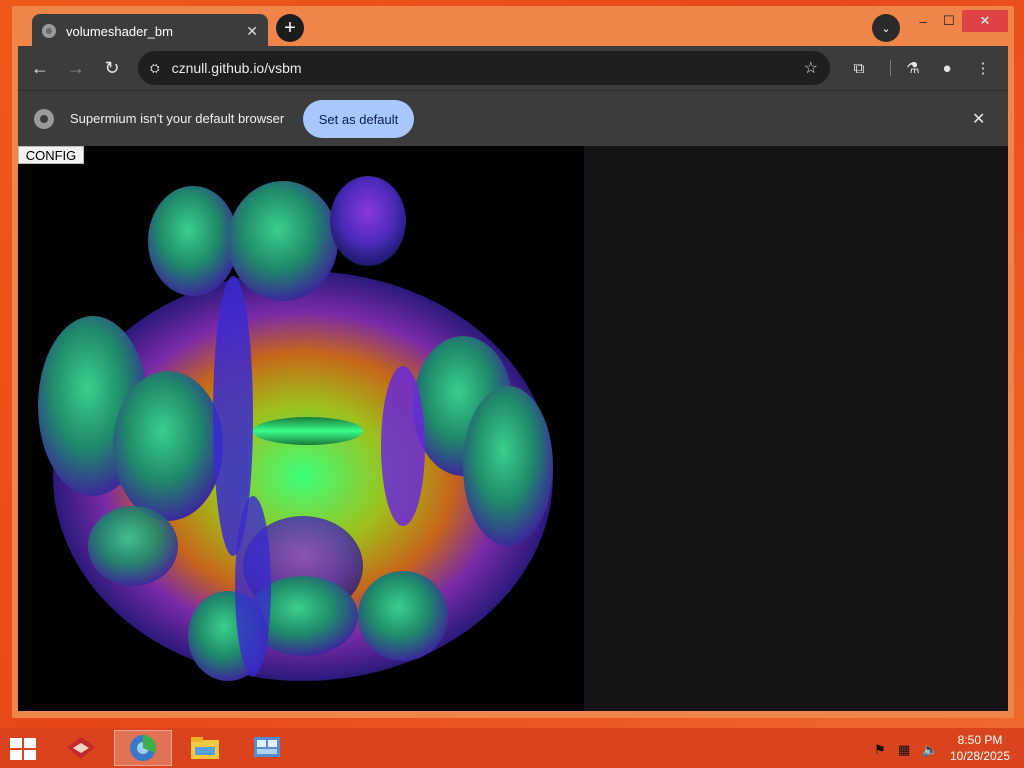  Describe the element at coordinates (513, 27) in the screenshot. I see `title-bar: volumeshader_bm ✕ + ⌄ – ☐ ✕` at that location.